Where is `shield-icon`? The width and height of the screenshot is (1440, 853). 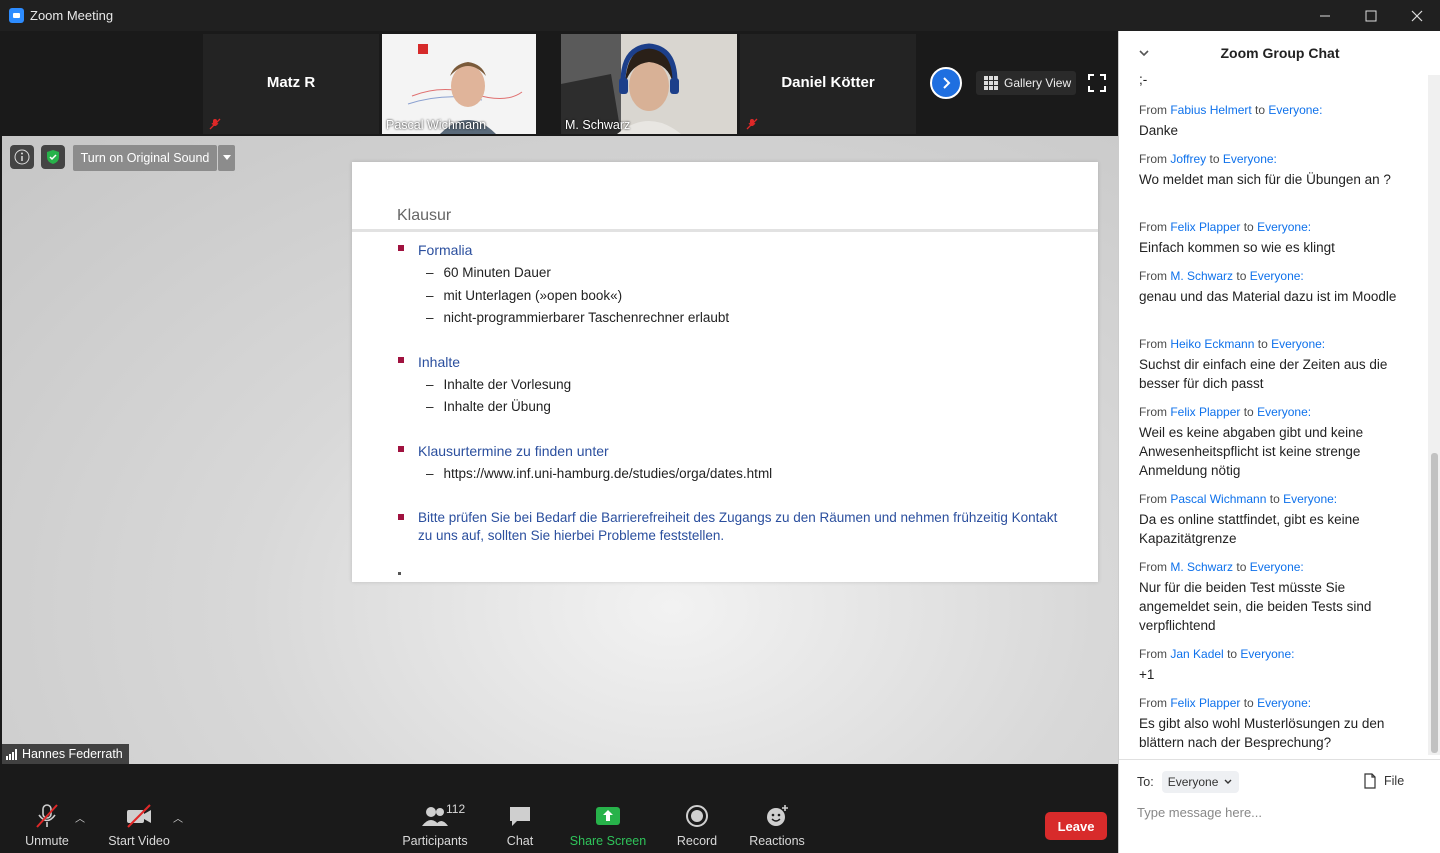
shield-icon is located at coordinates (53, 157).